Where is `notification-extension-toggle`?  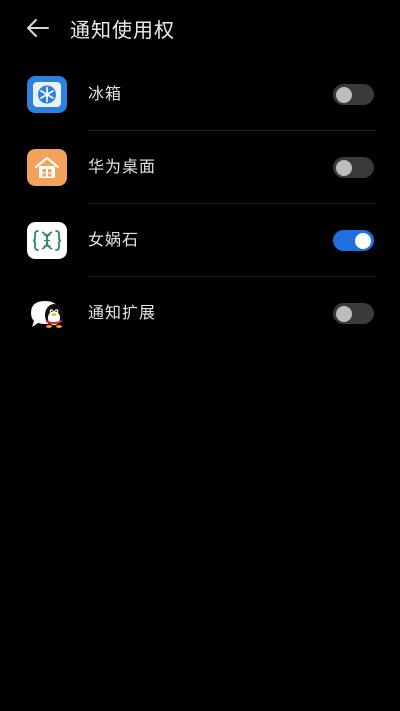
notification-extension-toggle is located at coordinates (353, 313).